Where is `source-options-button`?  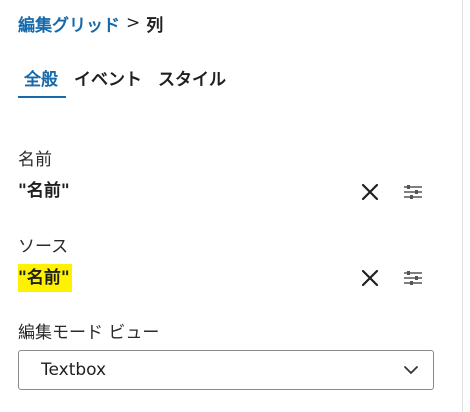
source-options-button is located at coordinates (413, 278).